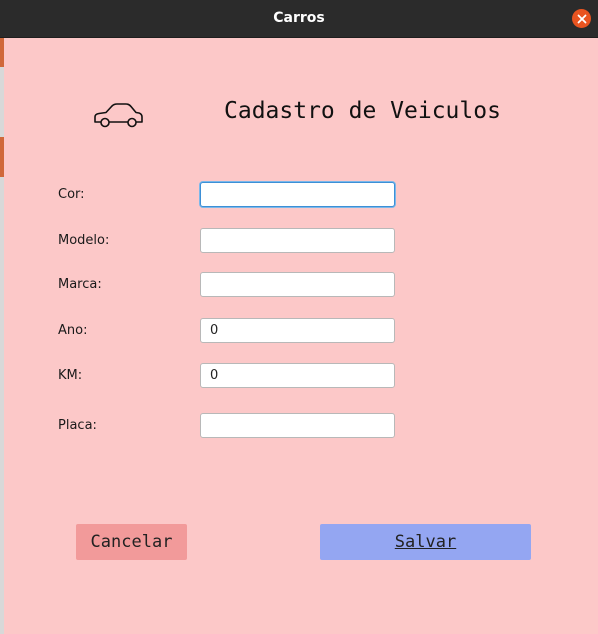 Image resolution: width=598 pixels, height=634 pixels. I want to click on label-placa: Placa:, so click(77, 425).